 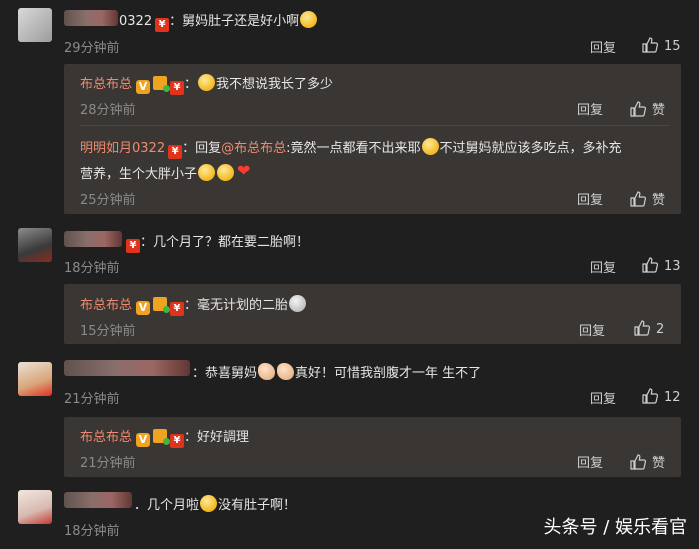 I want to click on like-button: 13, so click(x=661, y=265).